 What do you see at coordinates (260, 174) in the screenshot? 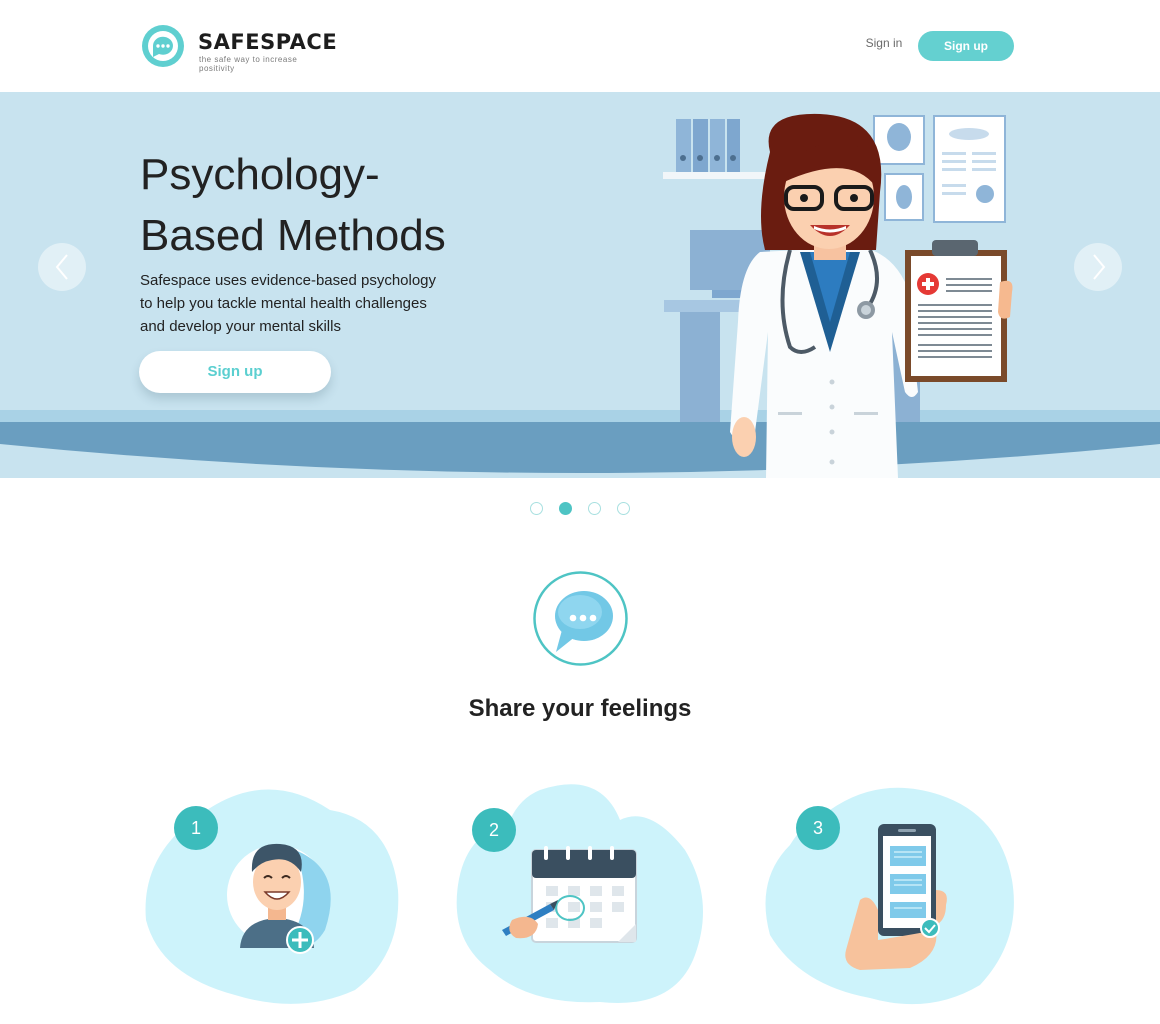
I see `hero-title-line: Psychology-` at bounding box center [260, 174].